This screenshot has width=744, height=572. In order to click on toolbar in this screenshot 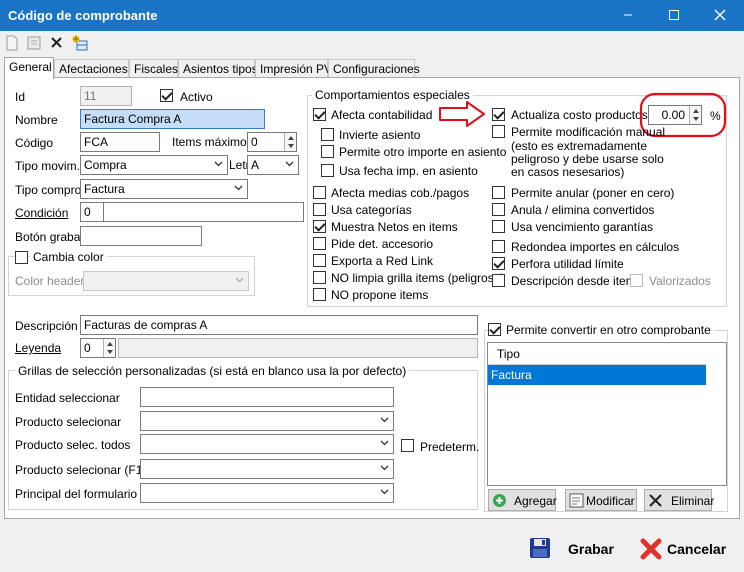, I will do `click(372, 43)`.